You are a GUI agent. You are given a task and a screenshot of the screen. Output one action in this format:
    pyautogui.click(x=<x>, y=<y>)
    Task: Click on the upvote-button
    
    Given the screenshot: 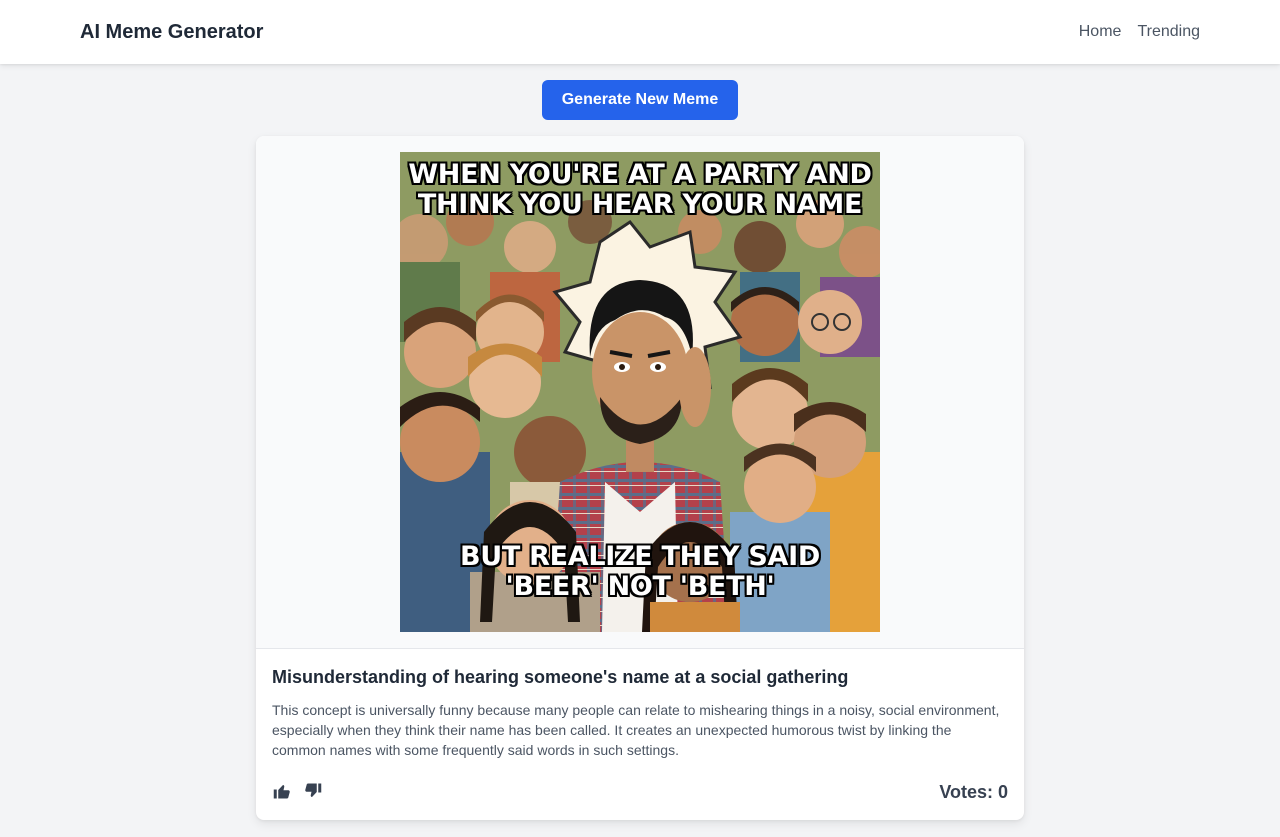 What is the action you would take?
    pyautogui.click(x=282, y=792)
    